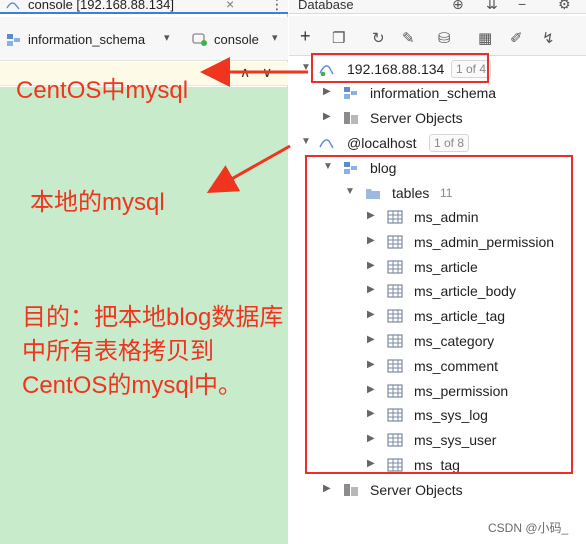 The image size is (586, 544). What do you see at coordinates (254, 125) in the screenshot?
I see `annotation-arrows` at bounding box center [254, 125].